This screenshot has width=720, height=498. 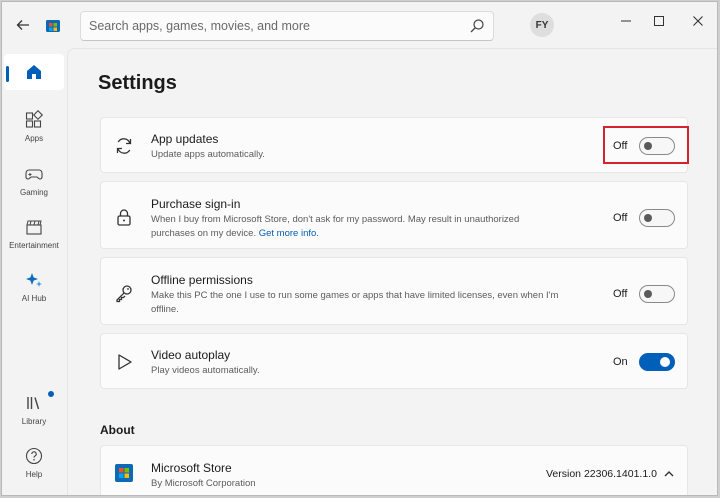 What do you see at coordinates (669, 474) in the screenshot?
I see `chevron-up-icon` at bounding box center [669, 474].